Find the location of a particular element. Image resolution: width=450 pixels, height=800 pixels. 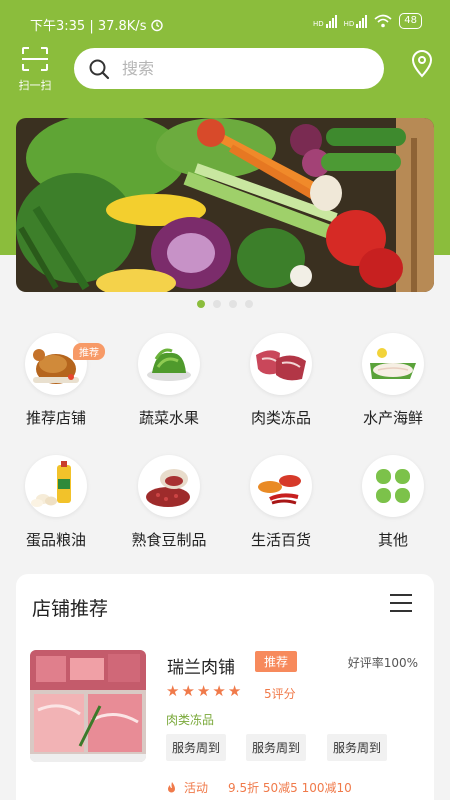

search-input is located at coordinates (232, 68).